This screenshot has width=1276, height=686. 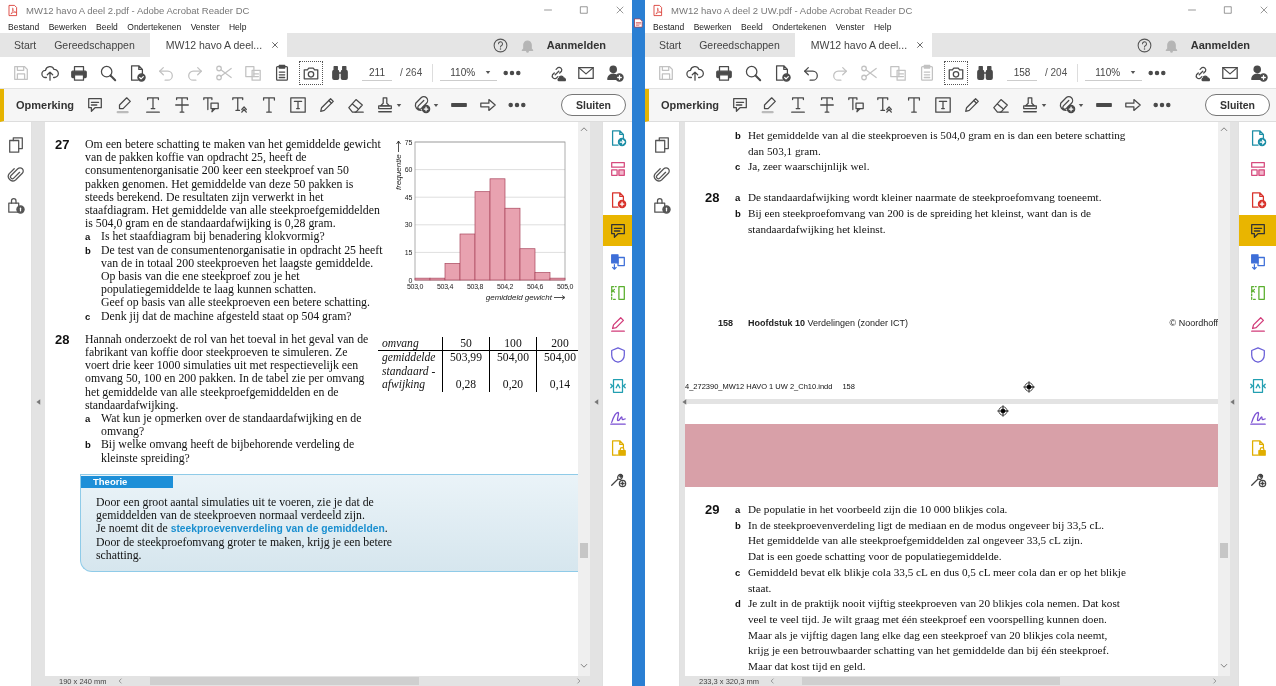 I want to click on page-number-field: 158, so click(x=1022, y=72).